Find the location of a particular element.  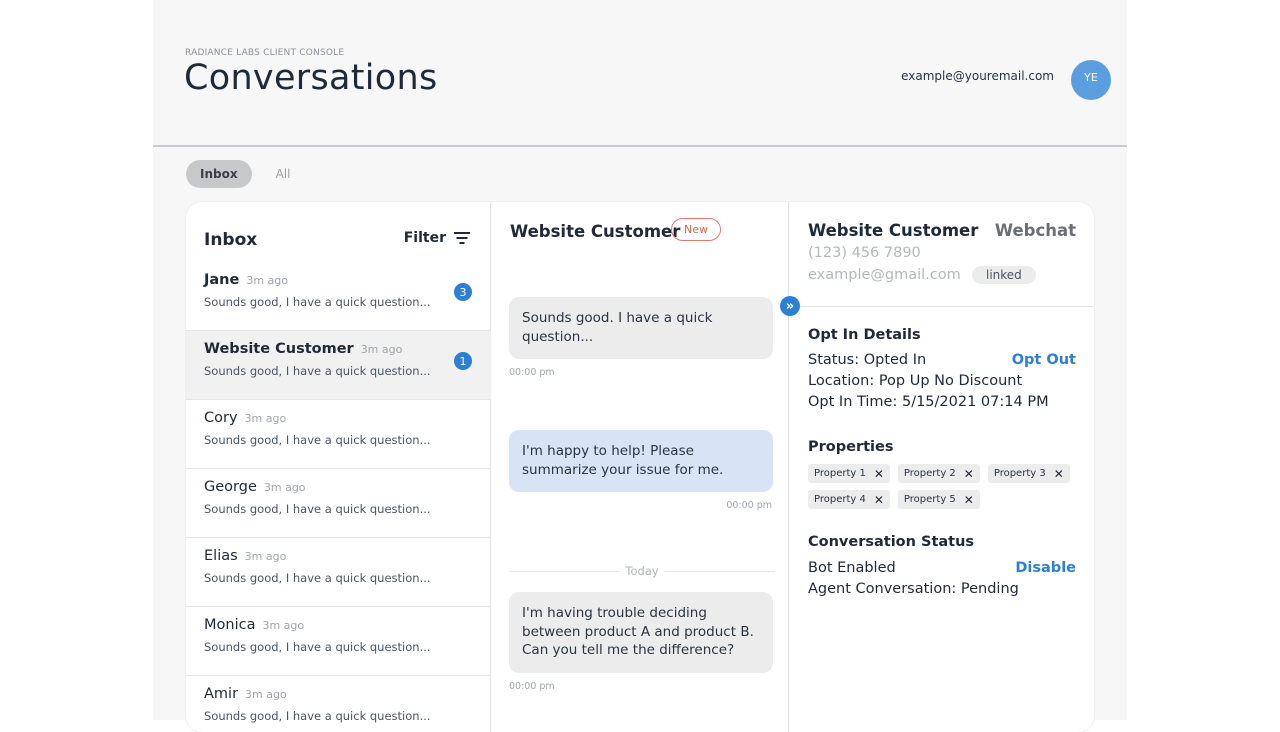

filter-lines-icon is located at coordinates (462, 238).